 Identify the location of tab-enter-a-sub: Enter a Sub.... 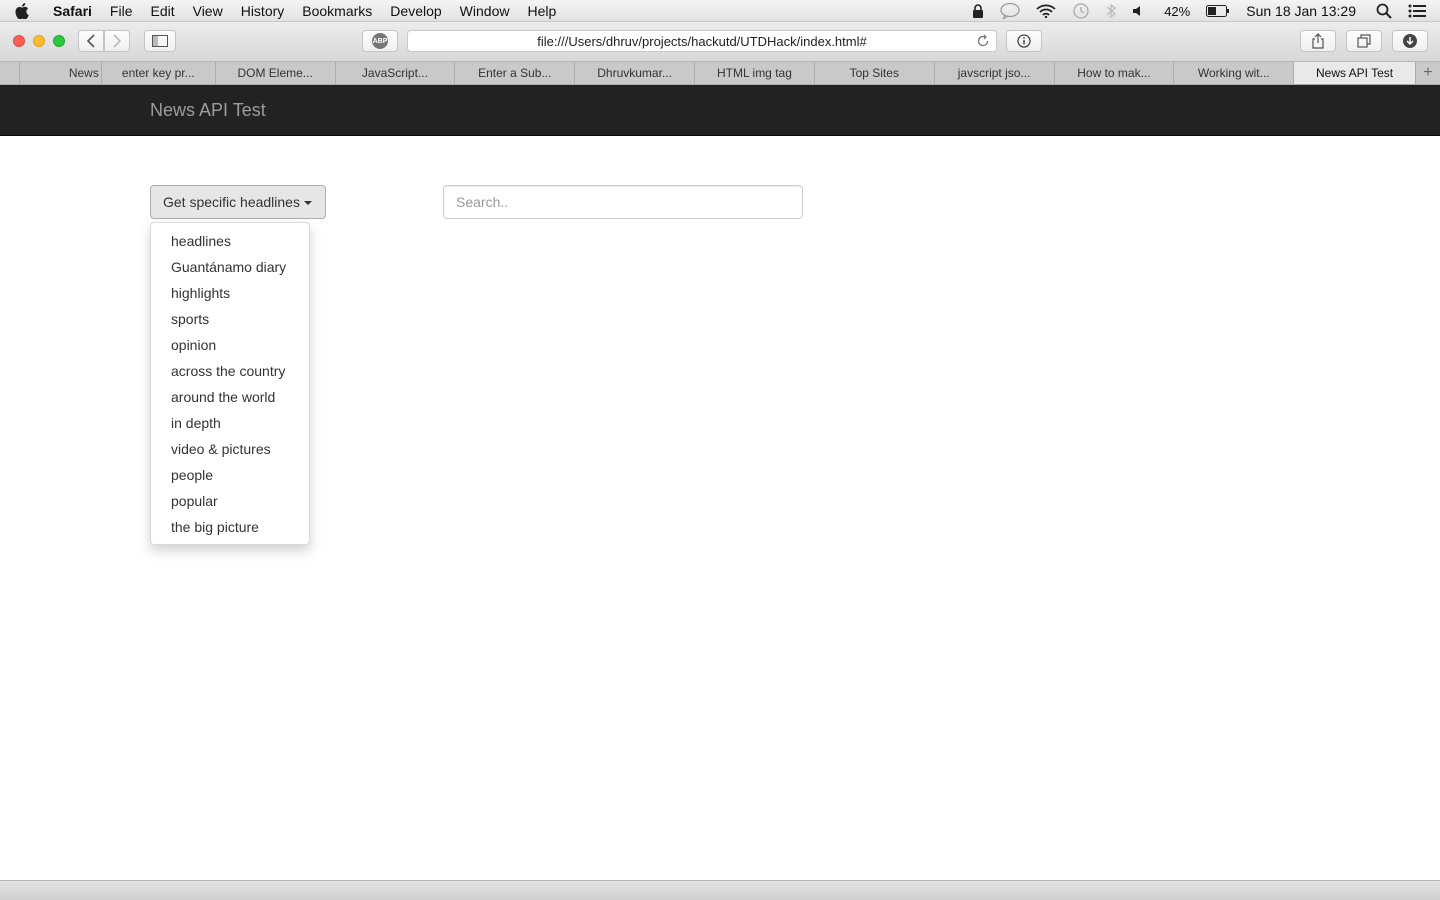
(515, 73).